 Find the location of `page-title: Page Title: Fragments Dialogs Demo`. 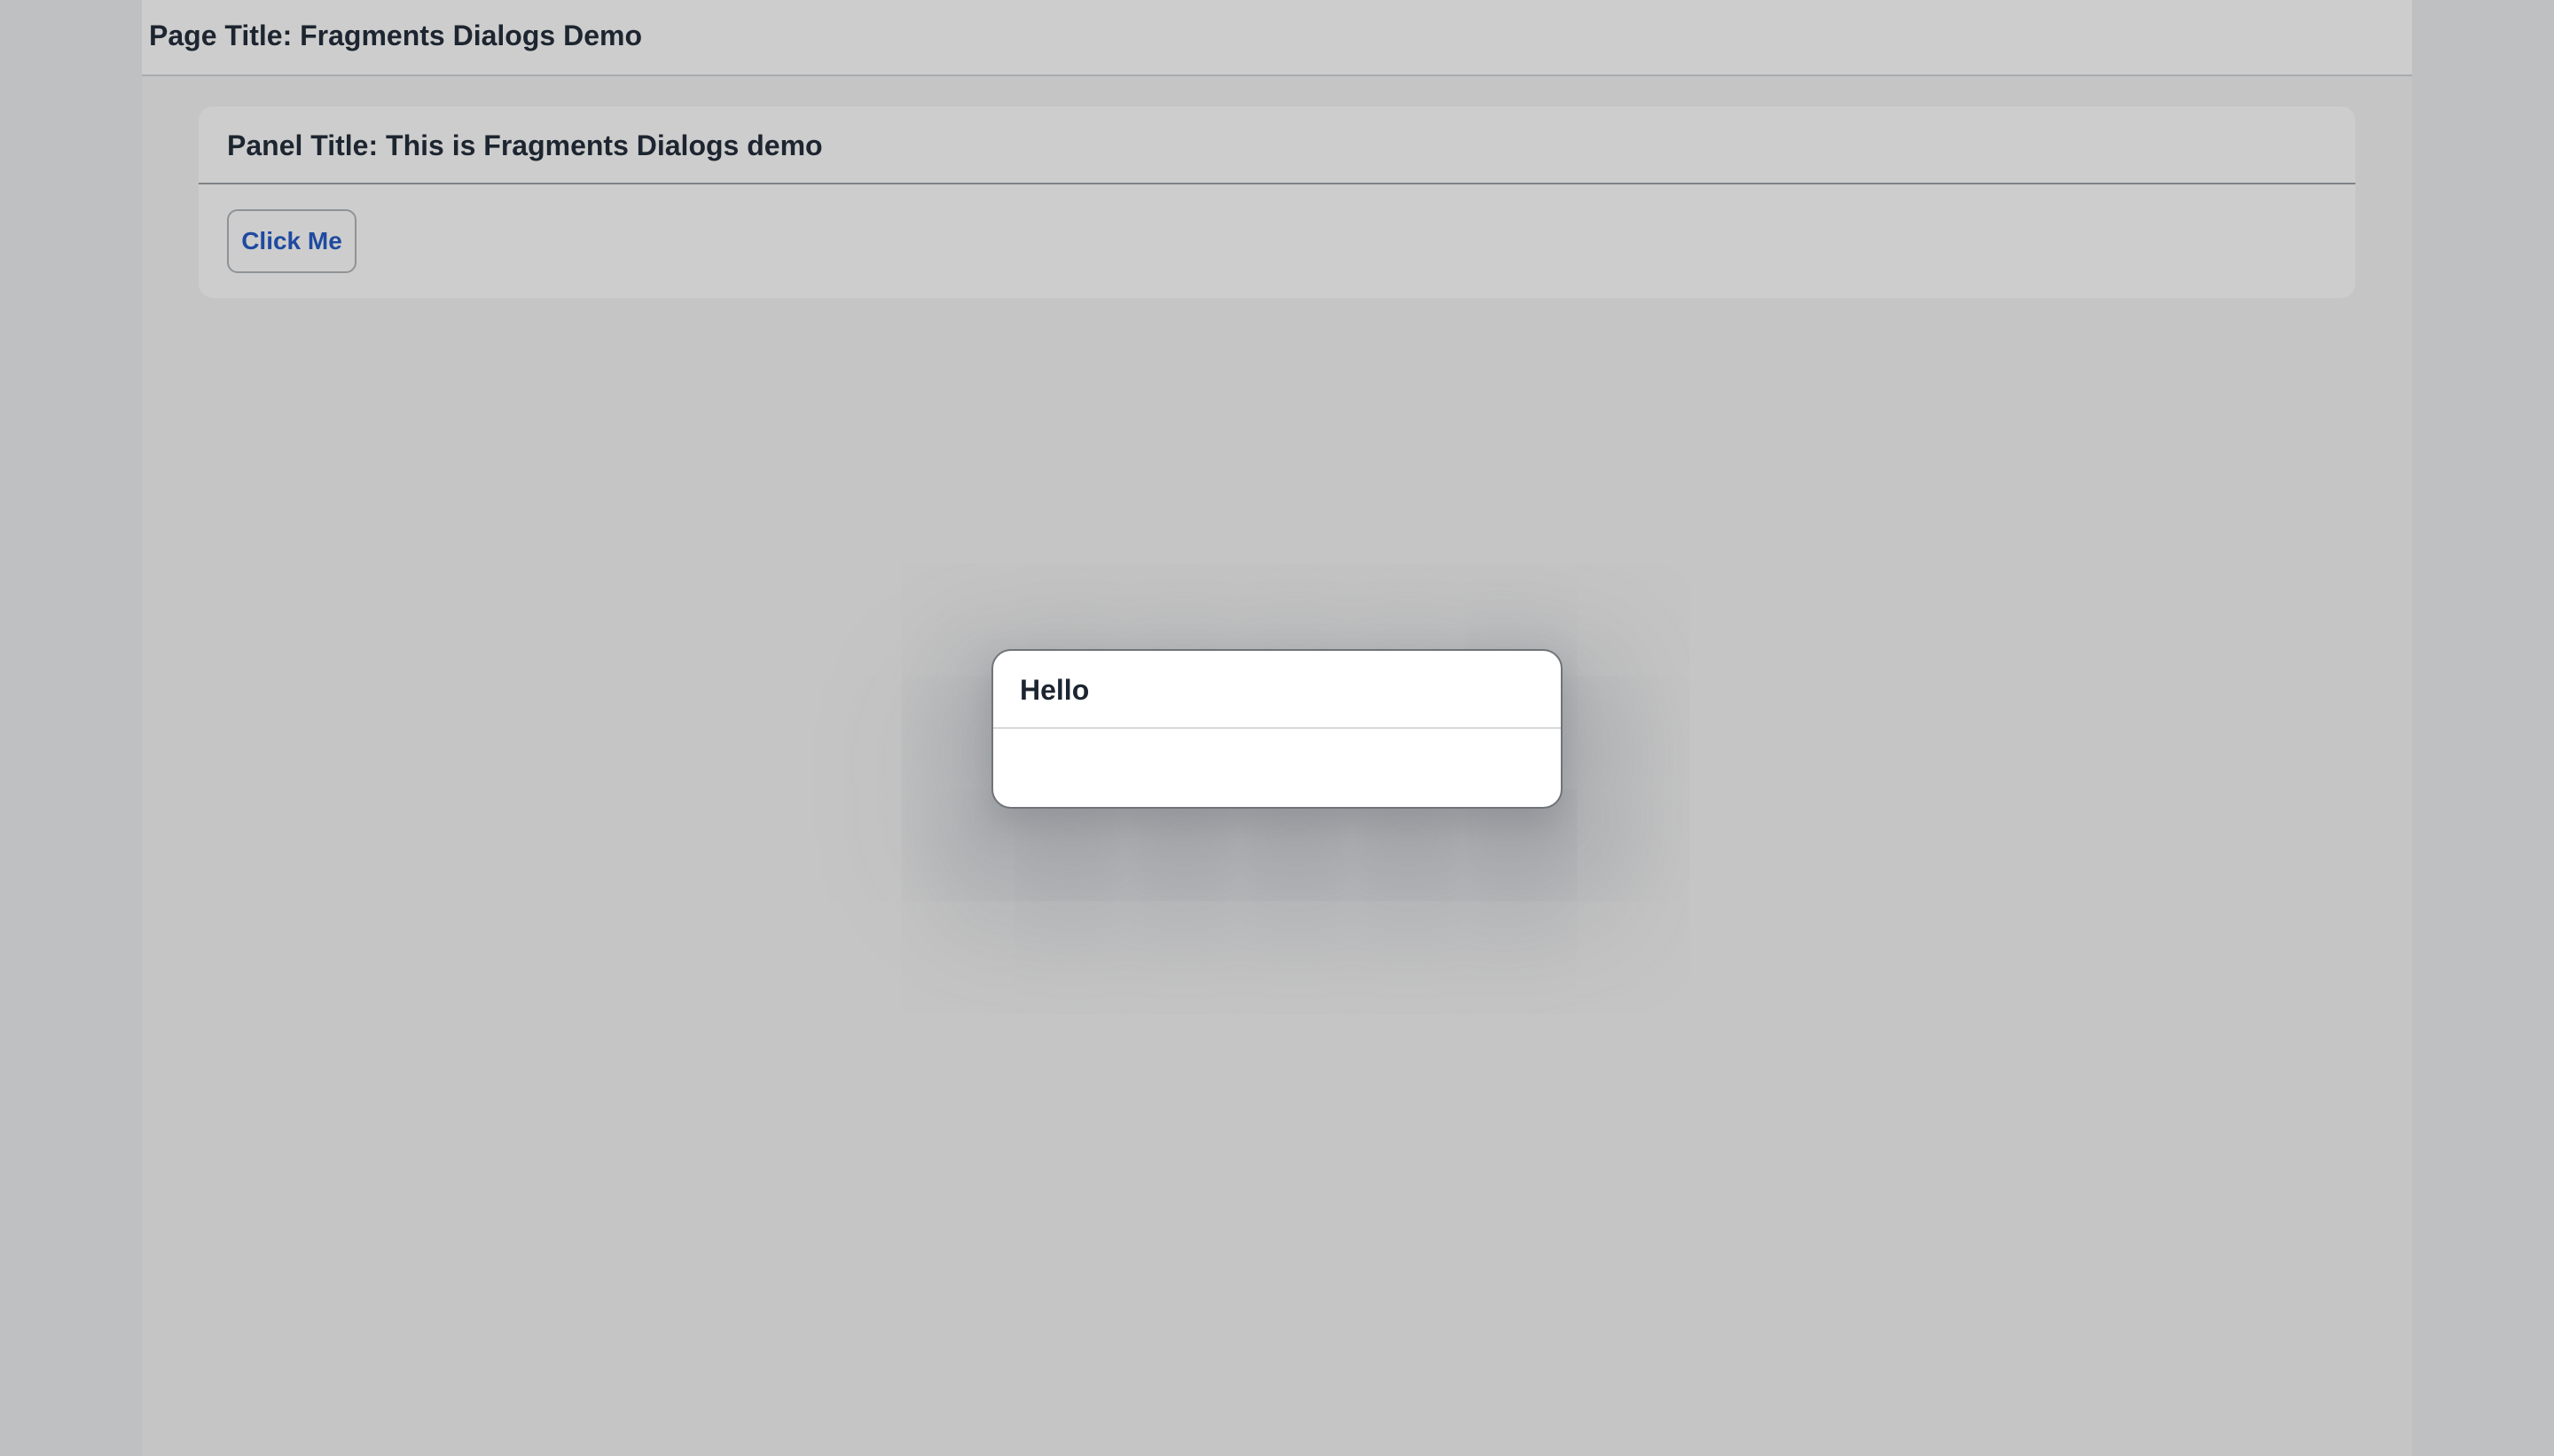

page-title: Page Title: Fragments Dialogs Demo is located at coordinates (395, 35).